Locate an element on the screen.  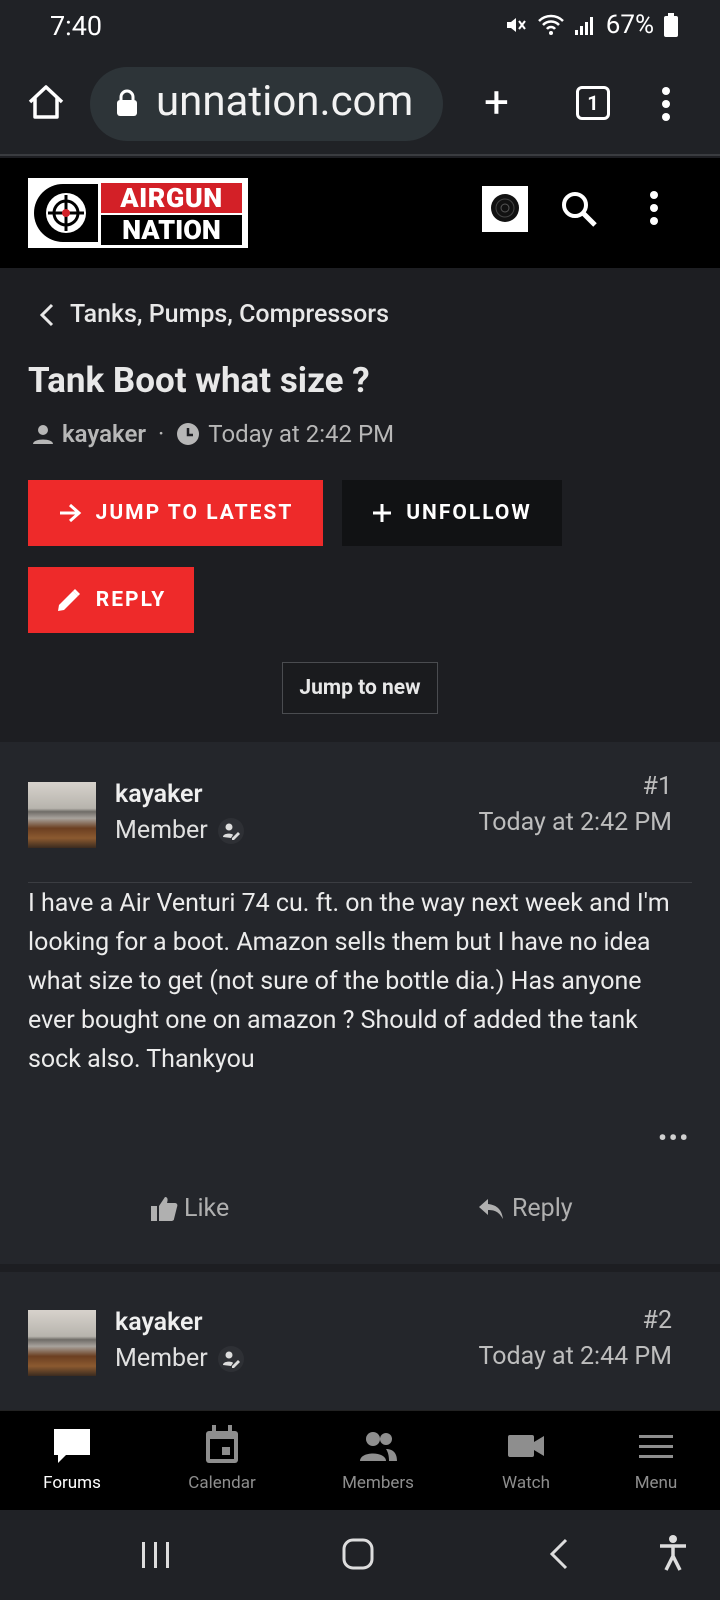
nav-members: Members is located at coordinates (378, 1459).